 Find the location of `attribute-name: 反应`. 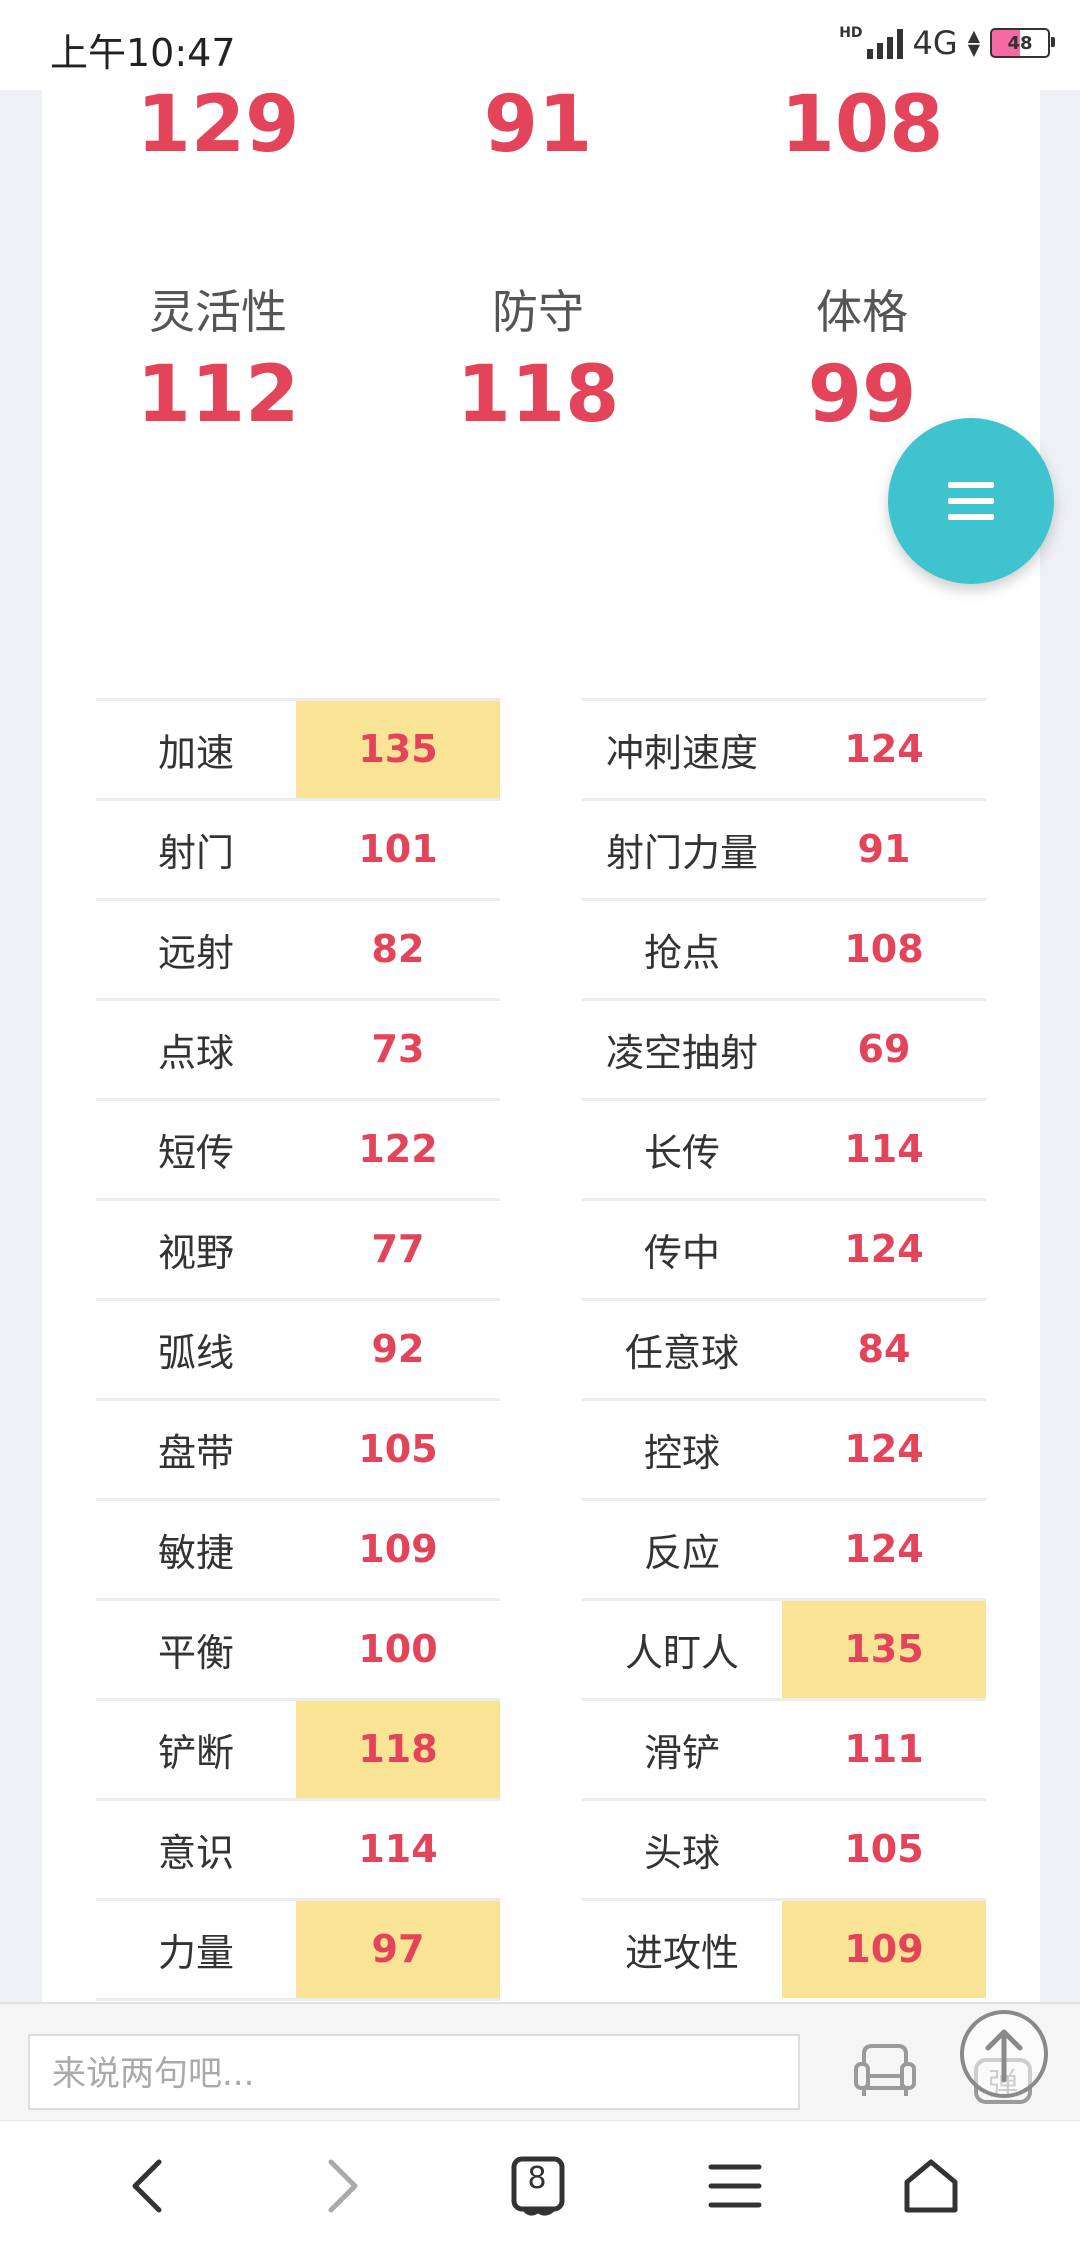

attribute-name: 反应 is located at coordinates (681, 1553).